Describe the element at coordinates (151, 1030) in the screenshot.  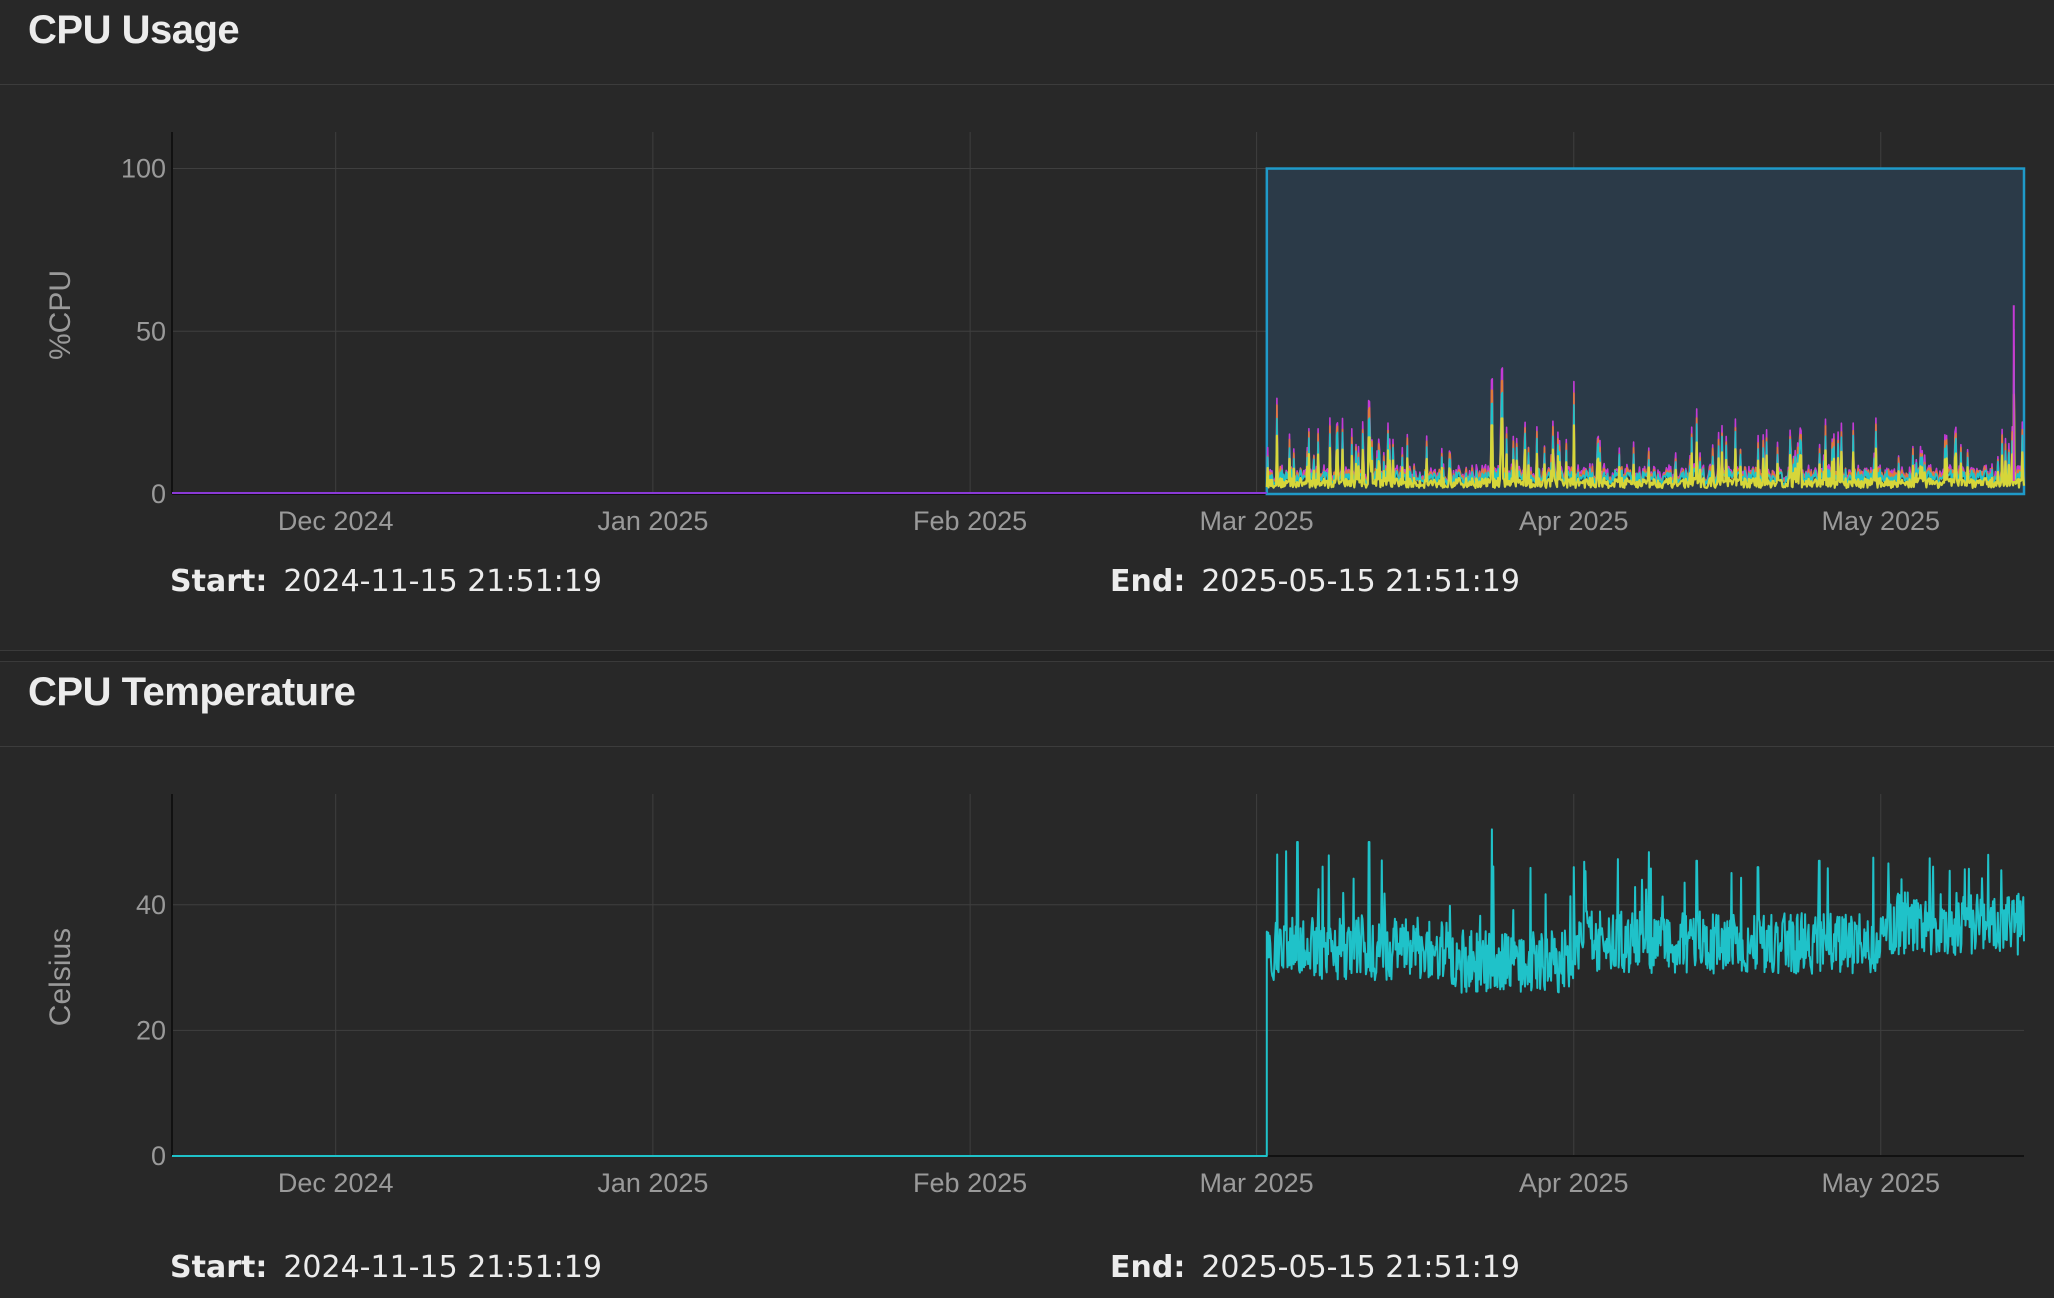
I see `y-tick-label: 20` at that location.